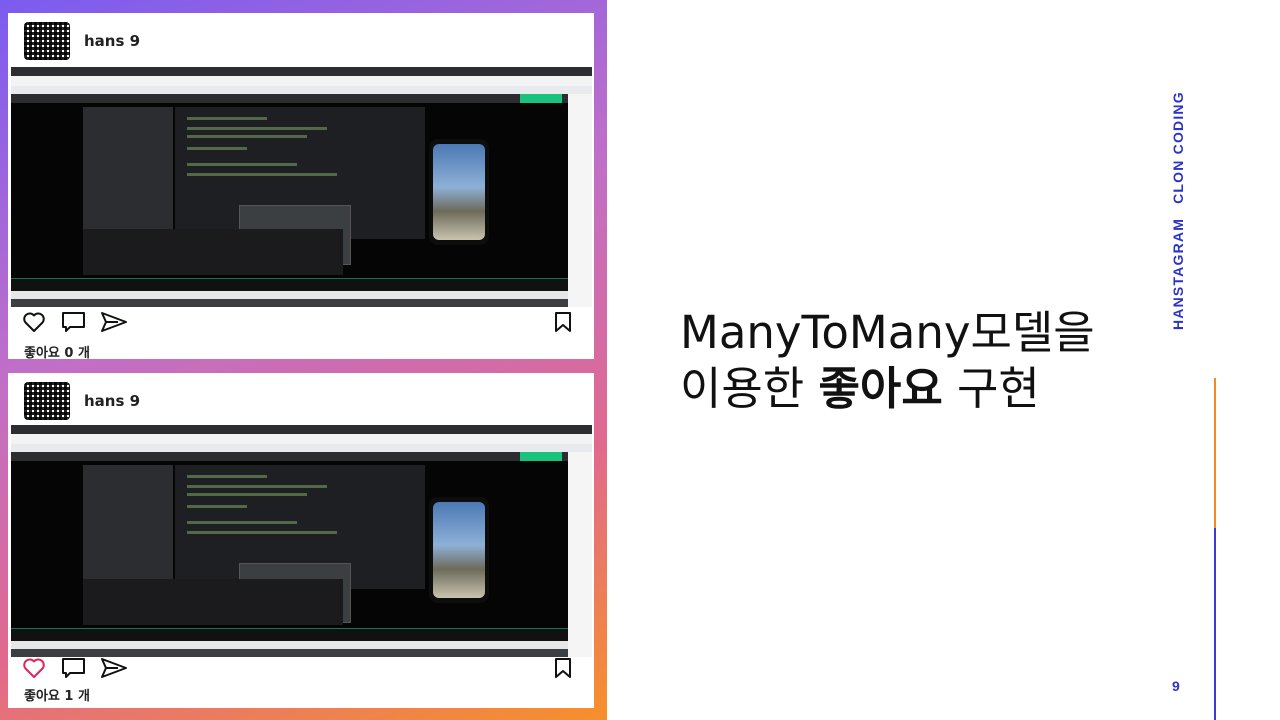  I want to click on title-line-1: ManyToMany모델을, so click(887, 332).